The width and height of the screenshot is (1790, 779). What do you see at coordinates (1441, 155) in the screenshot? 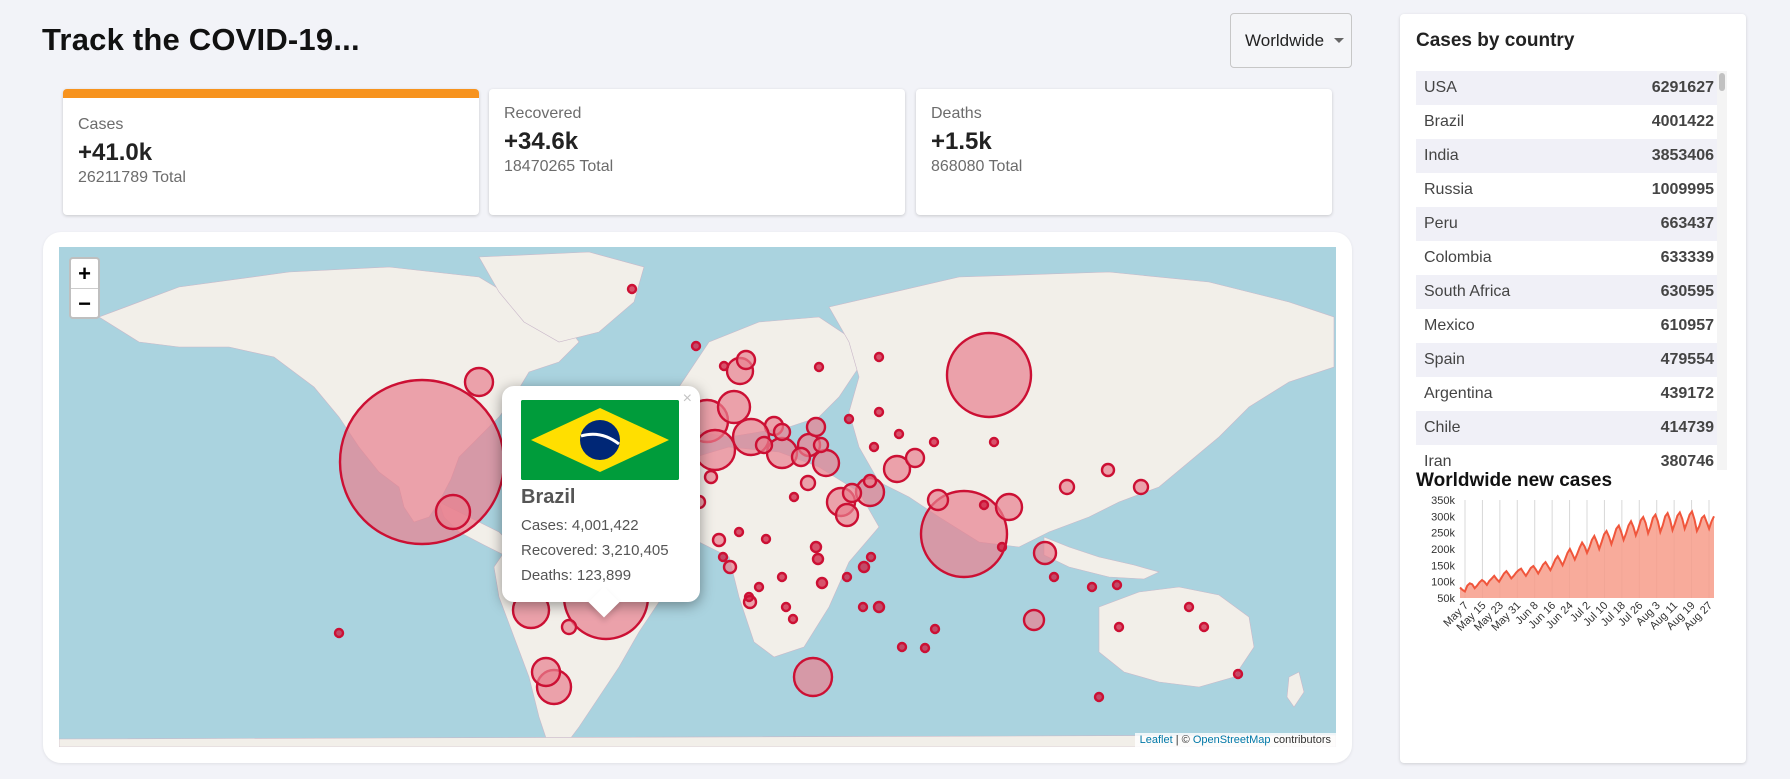
I see `country-name: India` at bounding box center [1441, 155].